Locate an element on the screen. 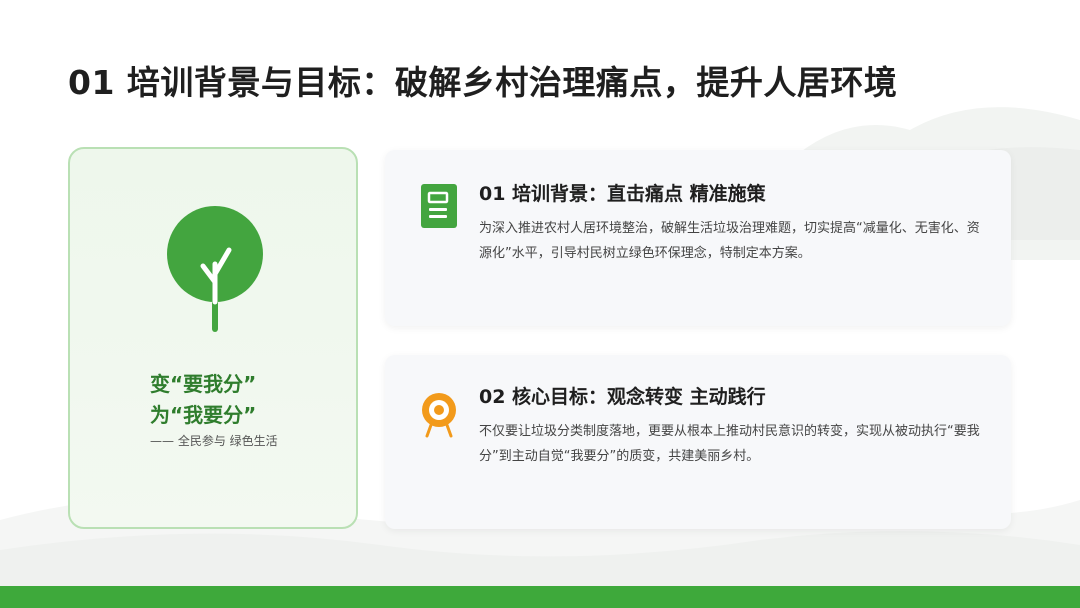 The width and height of the screenshot is (1080, 608). target-icon is located at coordinates (439, 415).